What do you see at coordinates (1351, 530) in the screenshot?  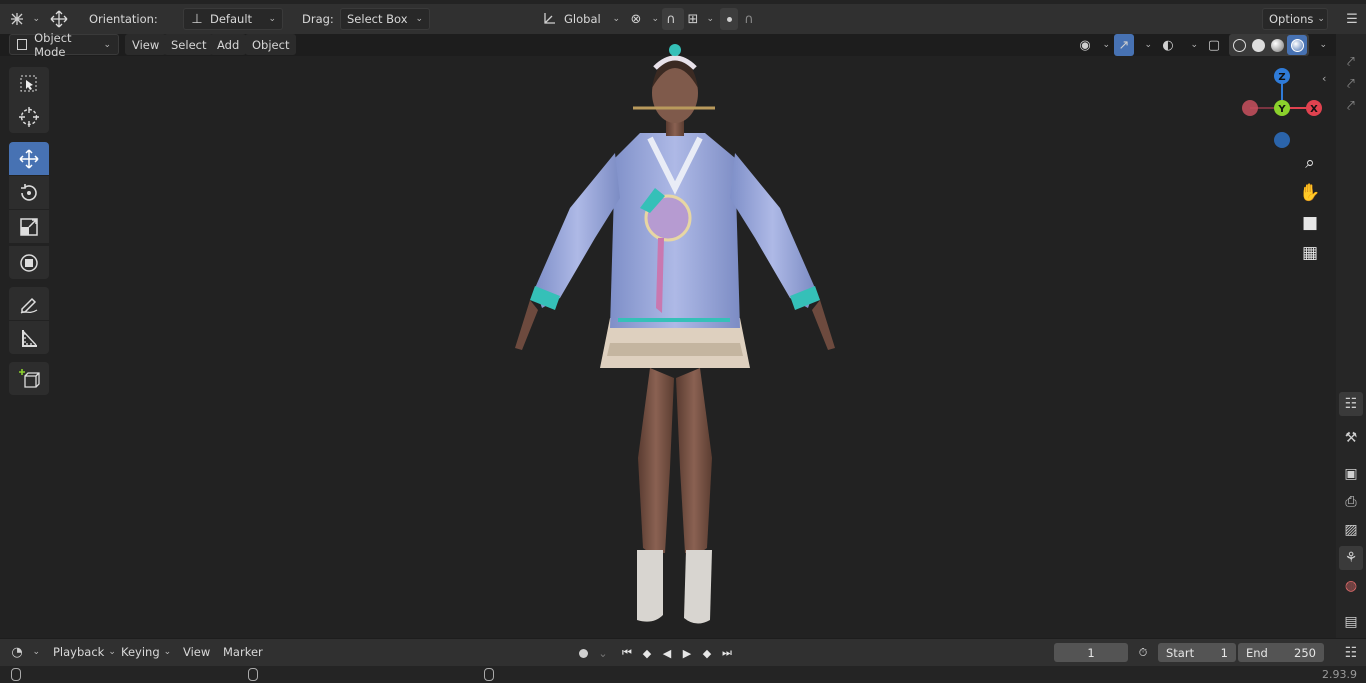 I see `view-layer-tab: ▨` at bounding box center [1351, 530].